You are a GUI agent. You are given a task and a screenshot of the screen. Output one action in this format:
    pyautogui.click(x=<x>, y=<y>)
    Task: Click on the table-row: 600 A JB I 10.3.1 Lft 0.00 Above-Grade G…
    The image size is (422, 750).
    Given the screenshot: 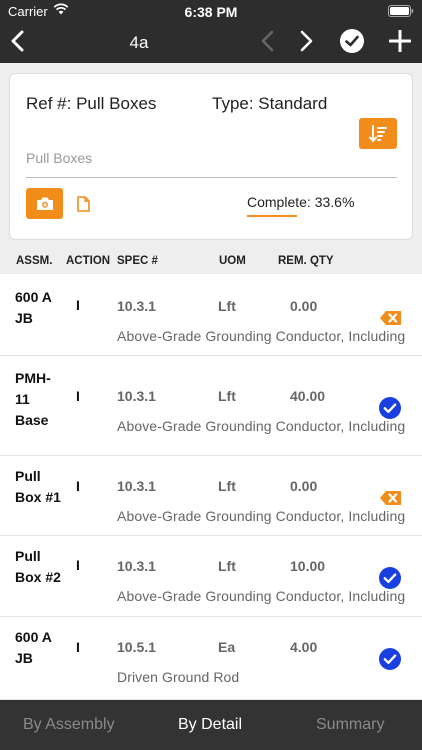 What is the action you would take?
    pyautogui.click(x=211, y=315)
    